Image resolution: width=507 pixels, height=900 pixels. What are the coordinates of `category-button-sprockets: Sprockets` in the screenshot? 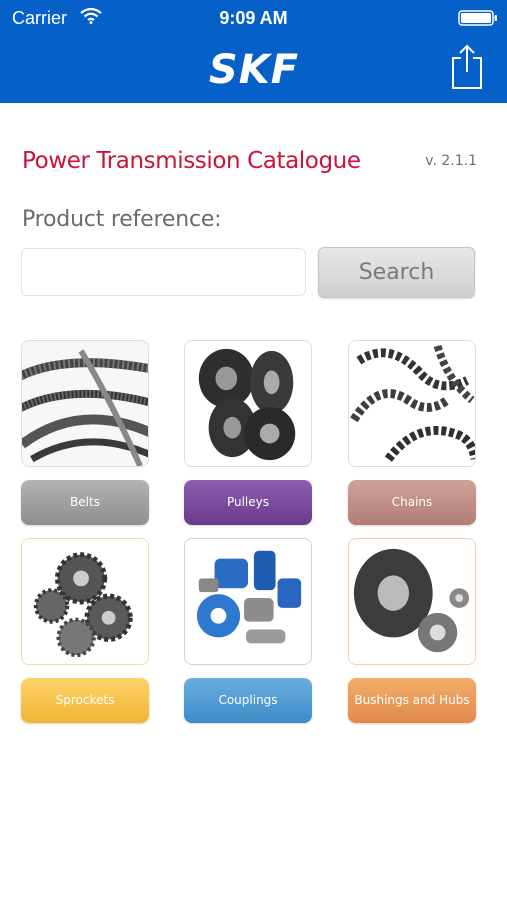 It's located at (85, 700).